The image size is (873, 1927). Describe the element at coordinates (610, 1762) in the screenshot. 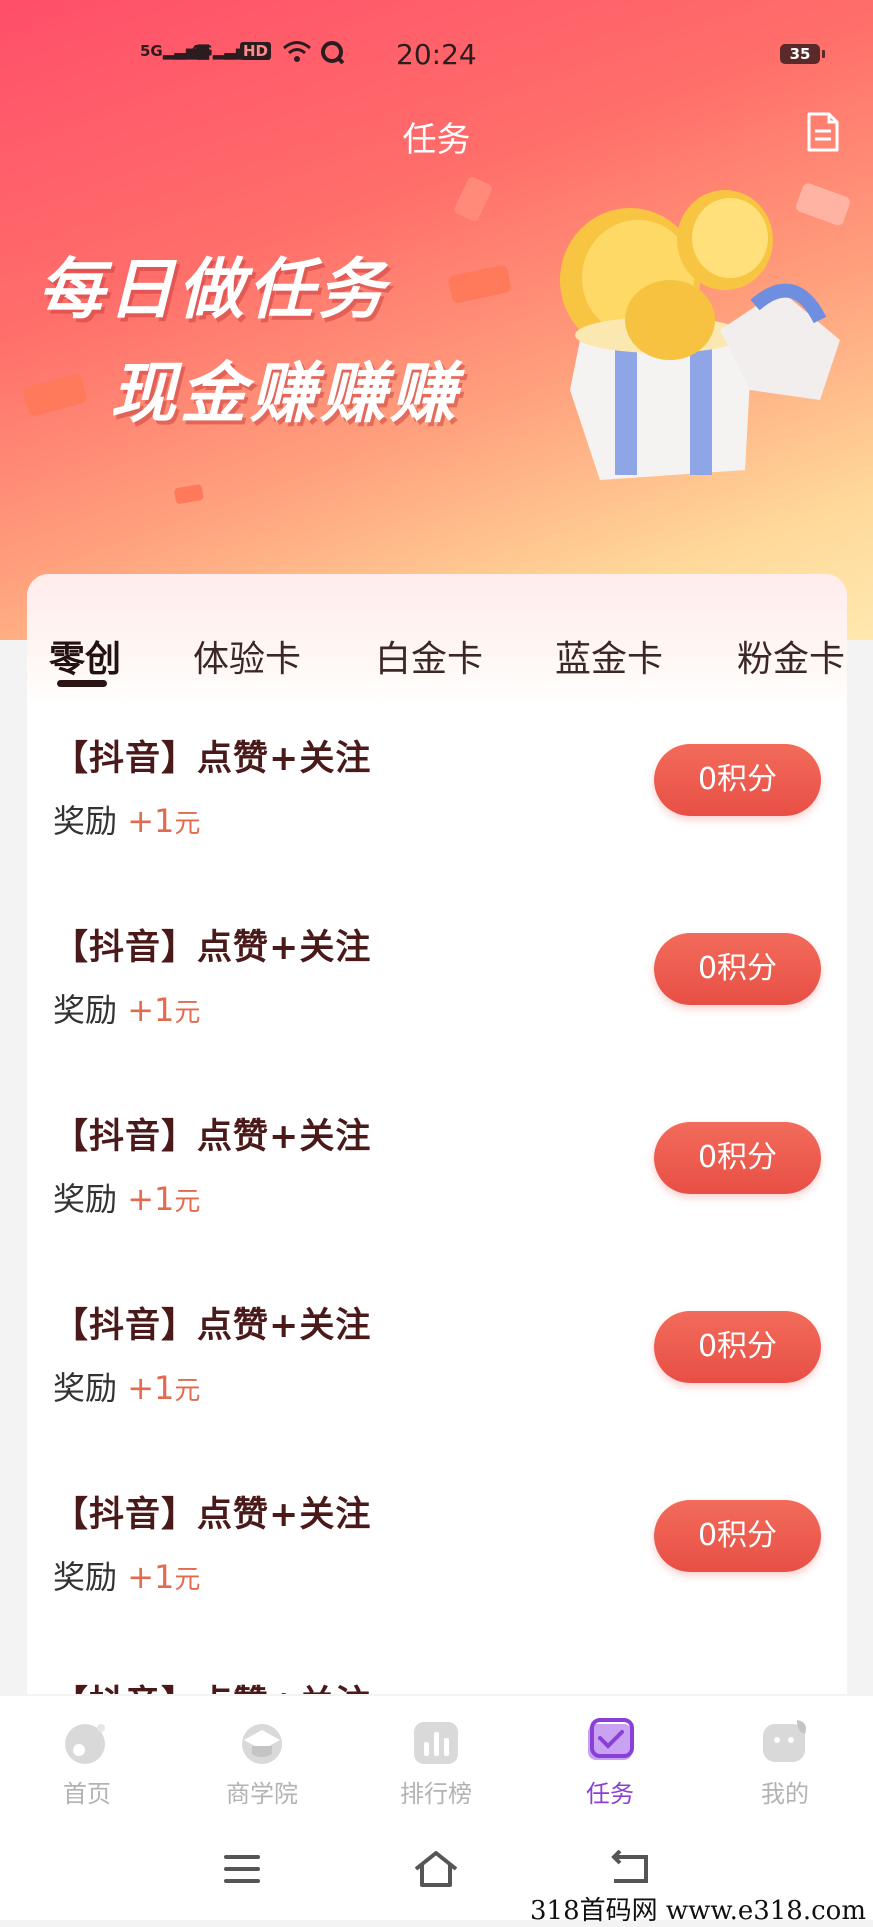

I see `nav-task: 任务` at that location.